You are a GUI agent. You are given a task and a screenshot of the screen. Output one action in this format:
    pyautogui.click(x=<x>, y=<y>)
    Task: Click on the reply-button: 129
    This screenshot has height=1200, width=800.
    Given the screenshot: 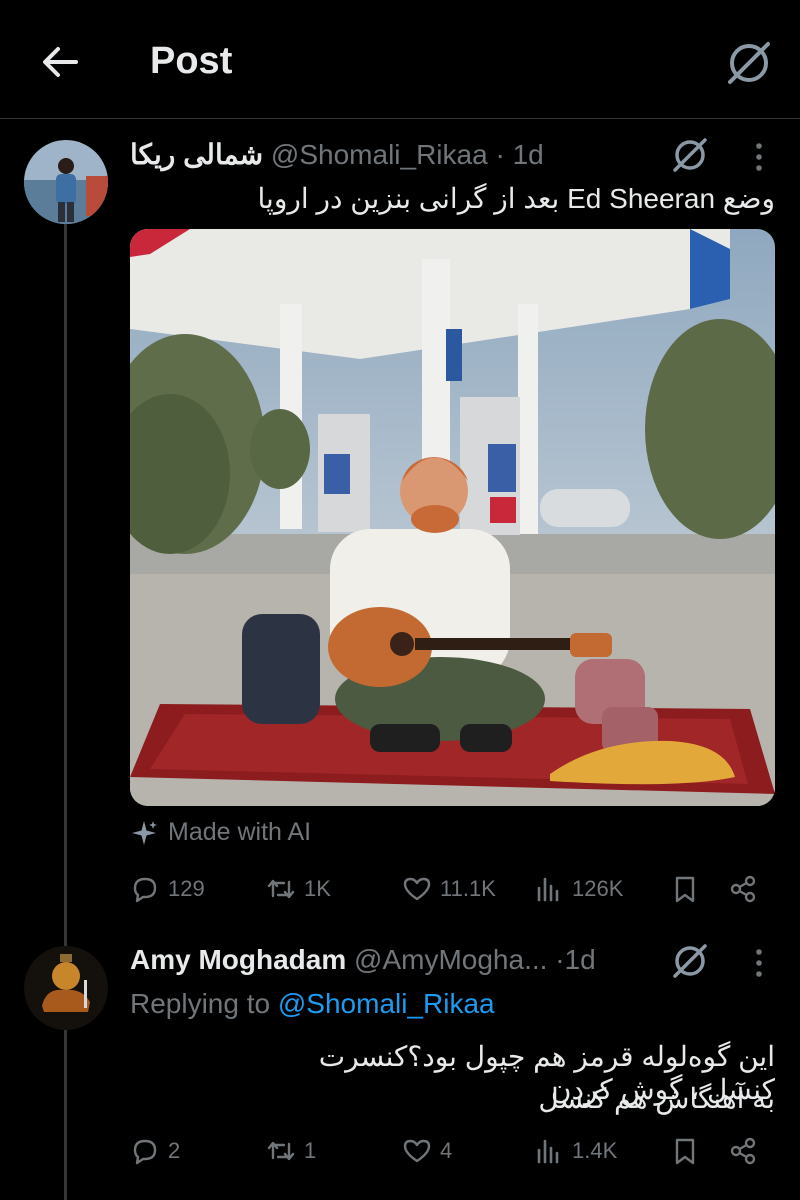 What is the action you would take?
    pyautogui.click(x=167, y=889)
    